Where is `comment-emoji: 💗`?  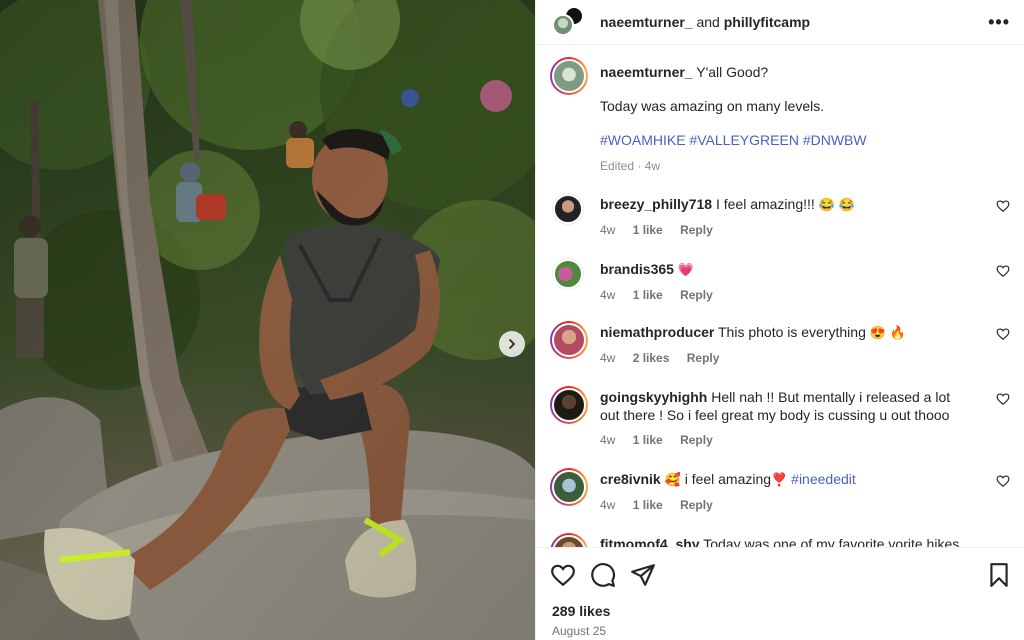
comment-emoji: 💗 is located at coordinates (686, 269).